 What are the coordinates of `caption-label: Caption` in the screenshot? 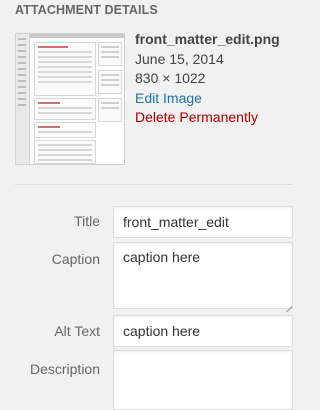 It's located at (75, 259).